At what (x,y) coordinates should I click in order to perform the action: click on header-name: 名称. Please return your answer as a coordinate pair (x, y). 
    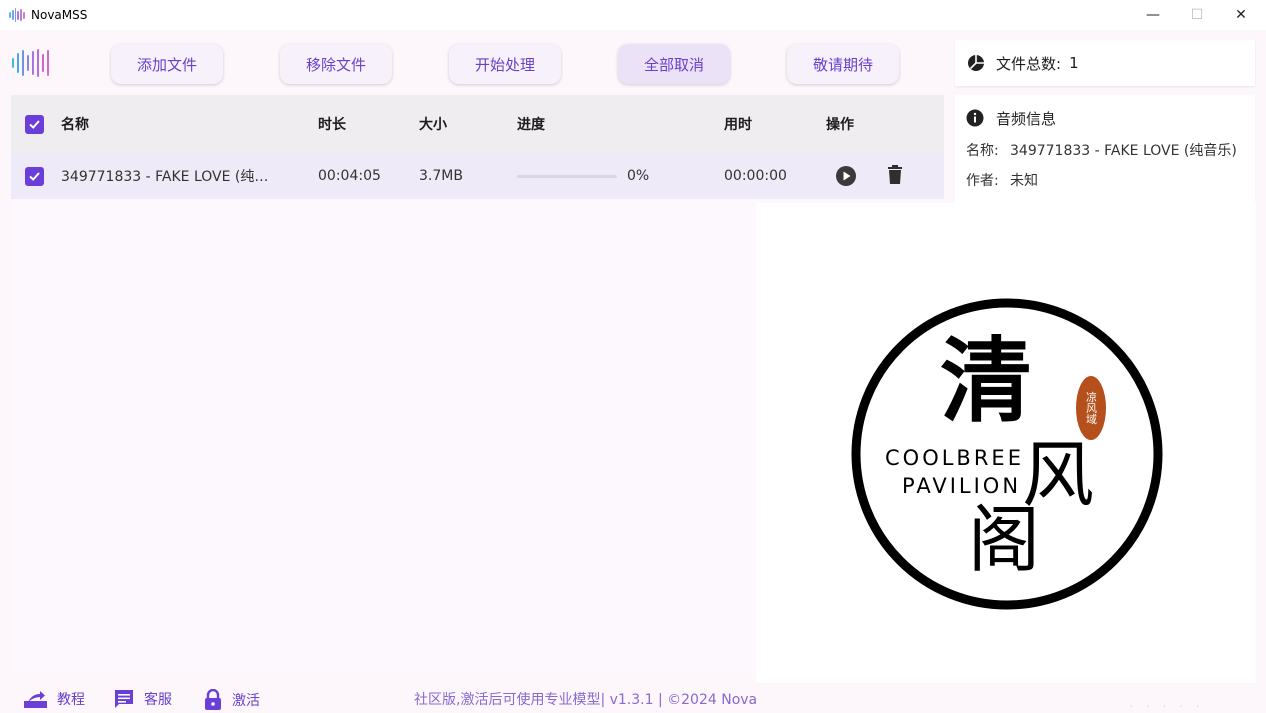
    Looking at the image, I should click on (75, 125).